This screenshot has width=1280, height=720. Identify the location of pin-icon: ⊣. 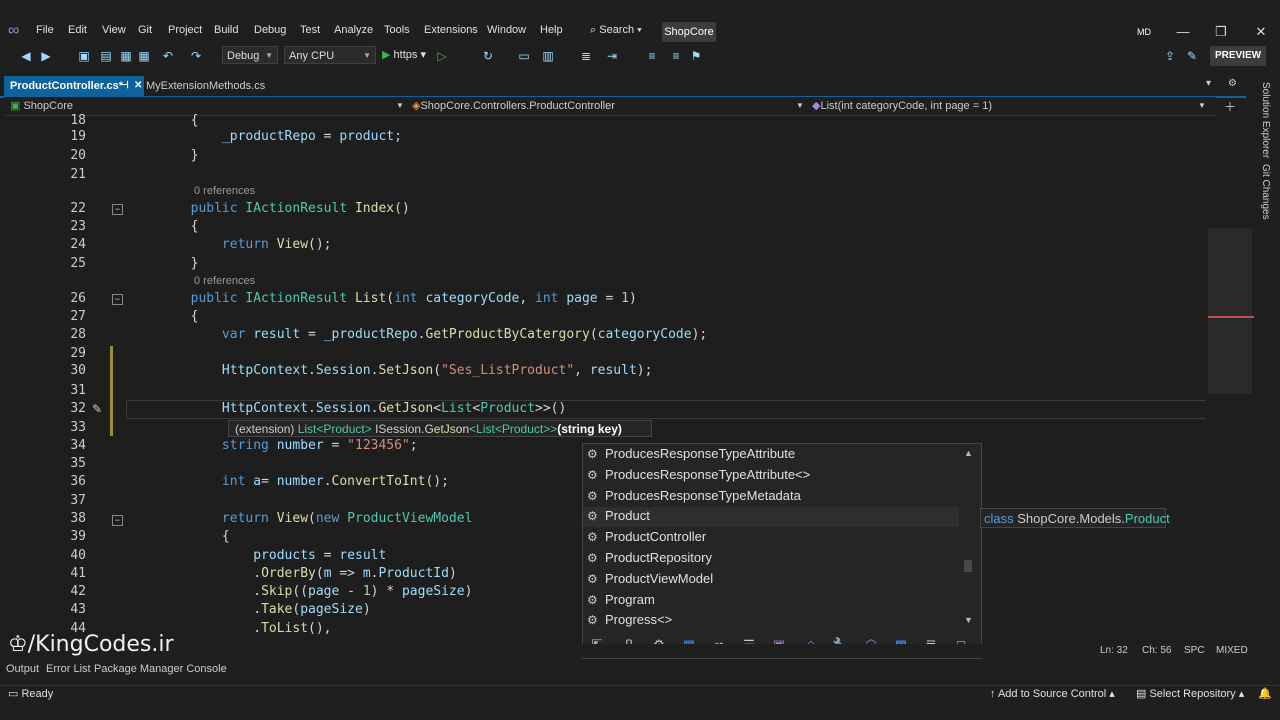
(124, 86).